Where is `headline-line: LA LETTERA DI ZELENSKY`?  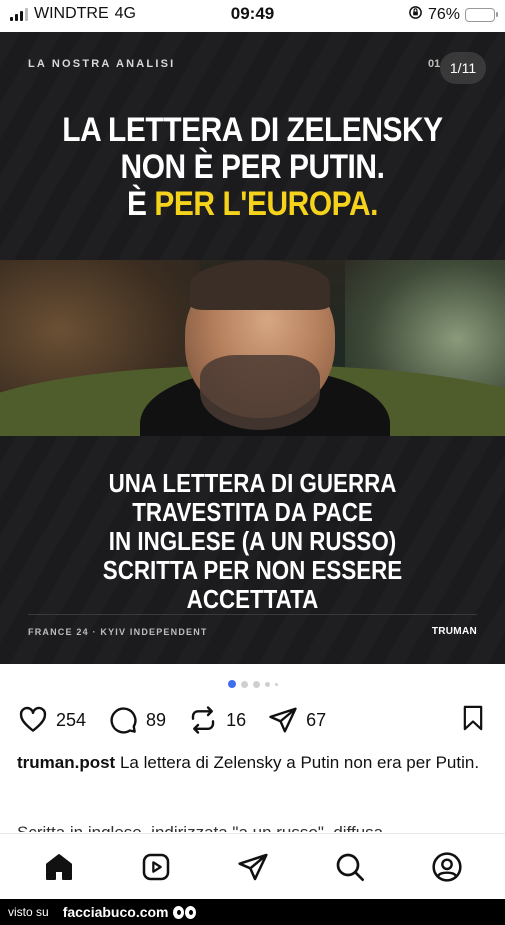 headline-line: LA LETTERA DI ZELENSKY is located at coordinates (252, 130).